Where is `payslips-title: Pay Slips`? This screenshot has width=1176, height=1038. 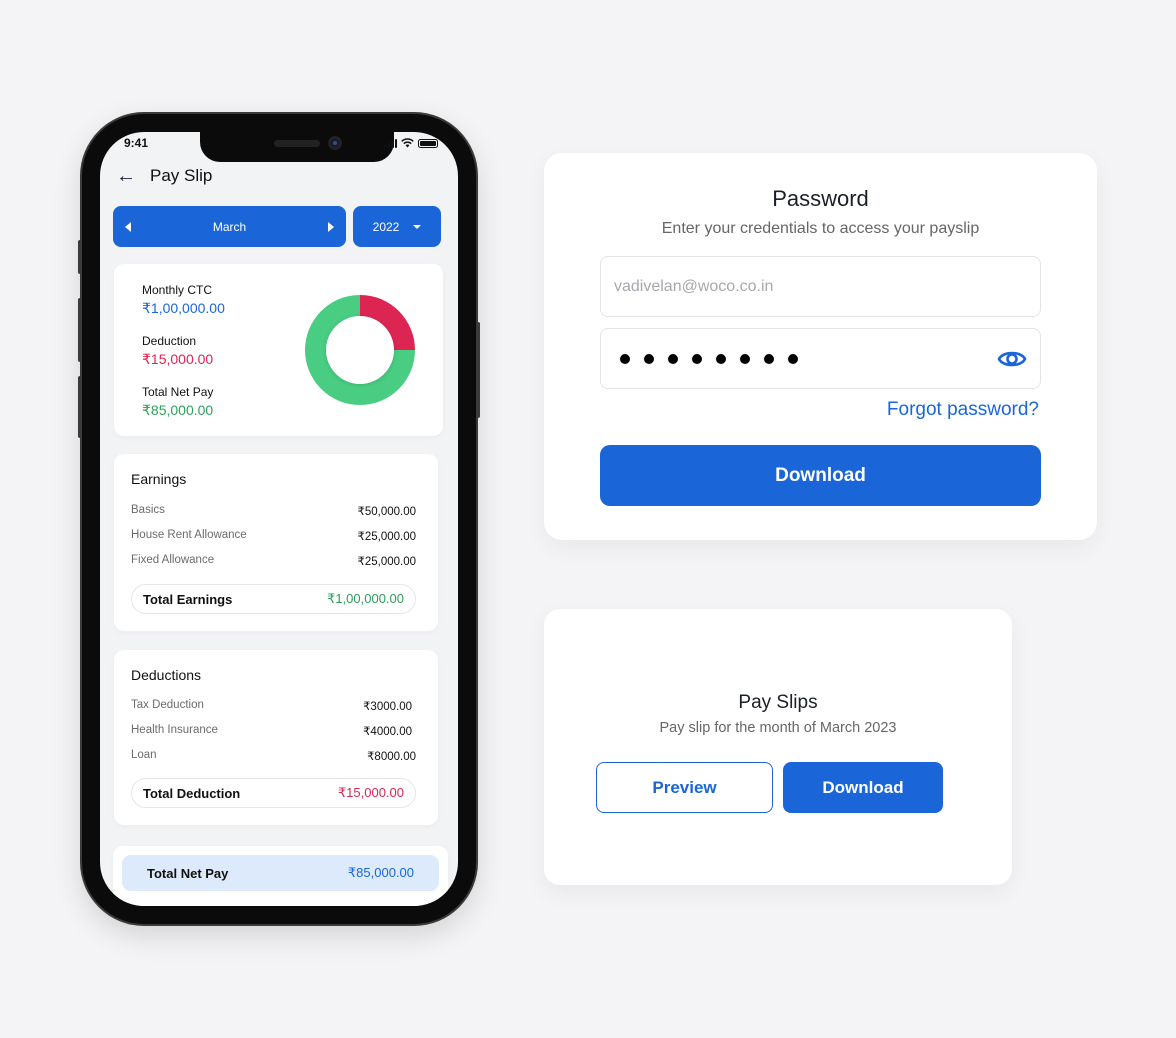 payslips-title: Pay Slips is located at coordinates (778, 702).